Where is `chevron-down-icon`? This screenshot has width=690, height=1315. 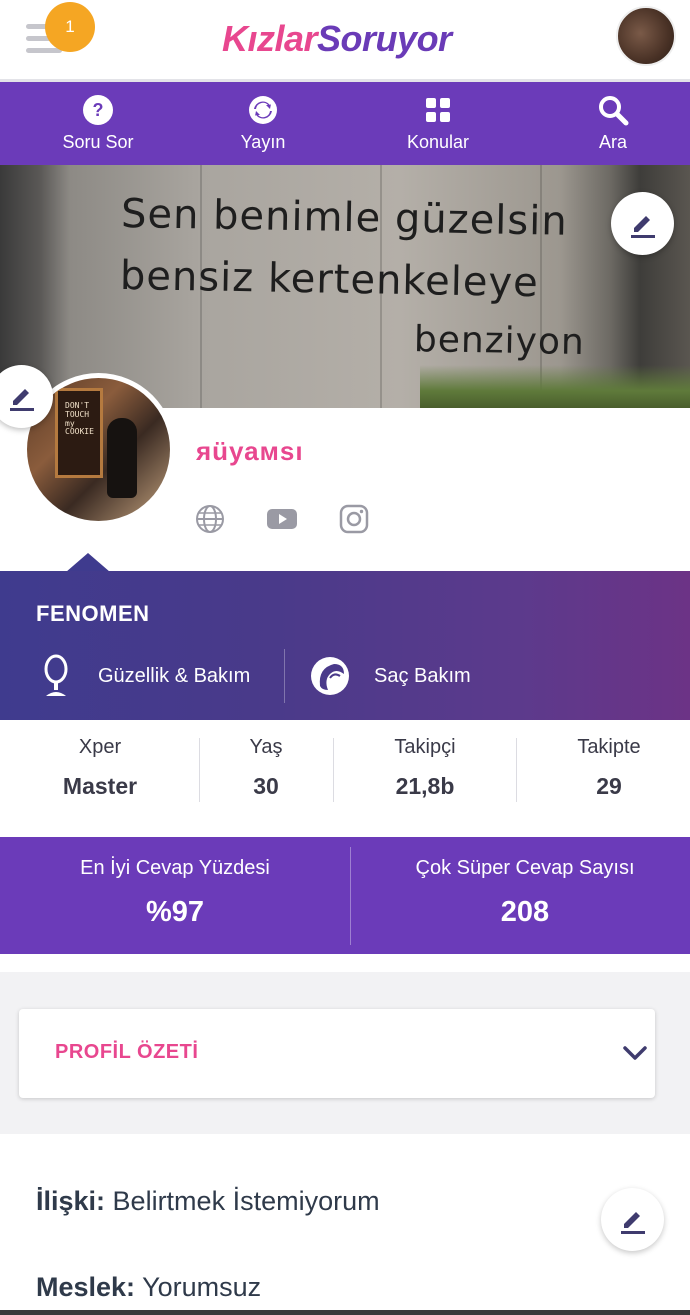 chevron-down-icon is located at coordinates (635, 1053).